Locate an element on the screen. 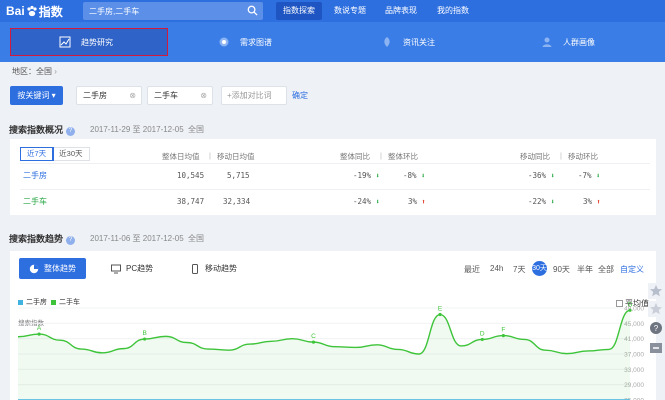 Image resolution: width=665 pixels, height=400 pixels. baidu-index-logo: Bai 指数 is located at coordinates (34, 11).